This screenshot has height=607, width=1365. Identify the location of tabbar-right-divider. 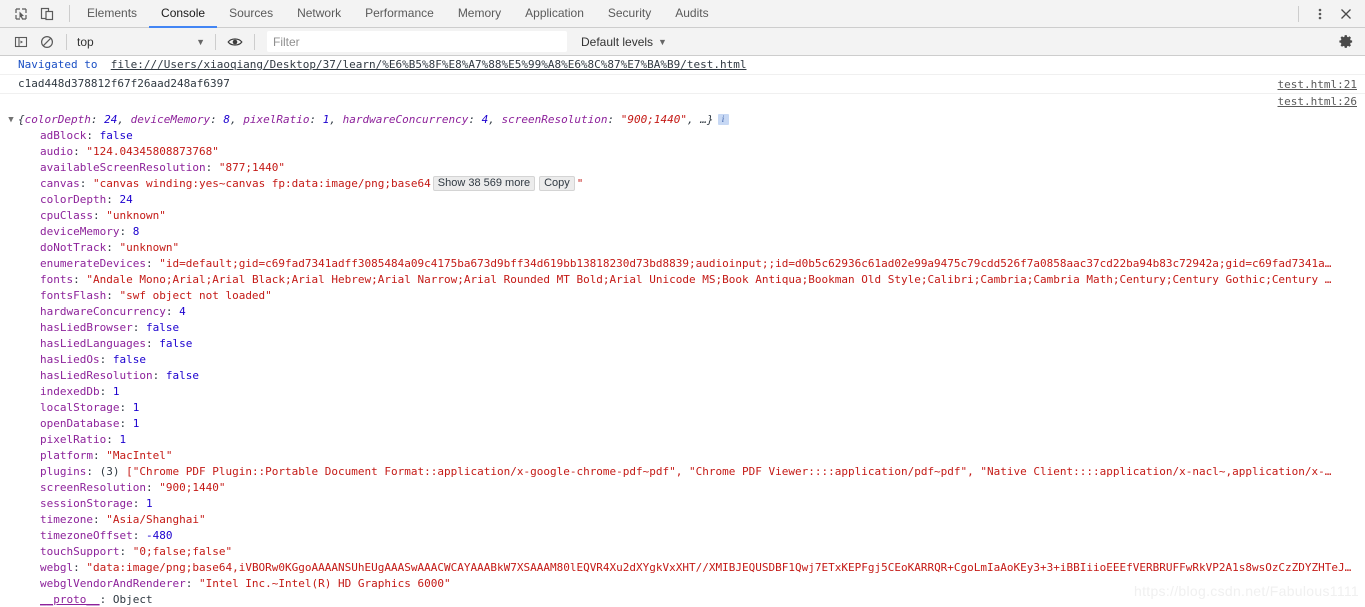
(1298, 13).